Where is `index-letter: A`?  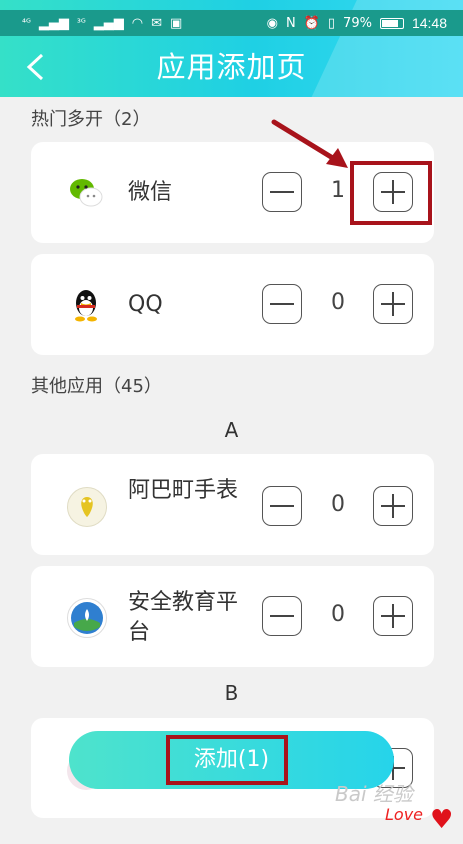 index-letter: A is located at coordinates (231, 430).